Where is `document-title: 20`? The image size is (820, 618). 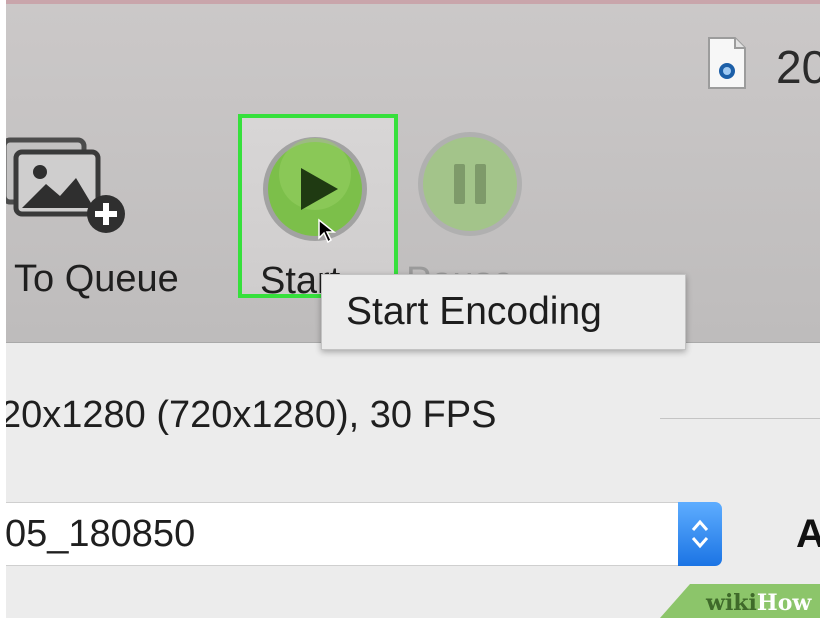
document-title: 20 is located at coordinates (798, 67).